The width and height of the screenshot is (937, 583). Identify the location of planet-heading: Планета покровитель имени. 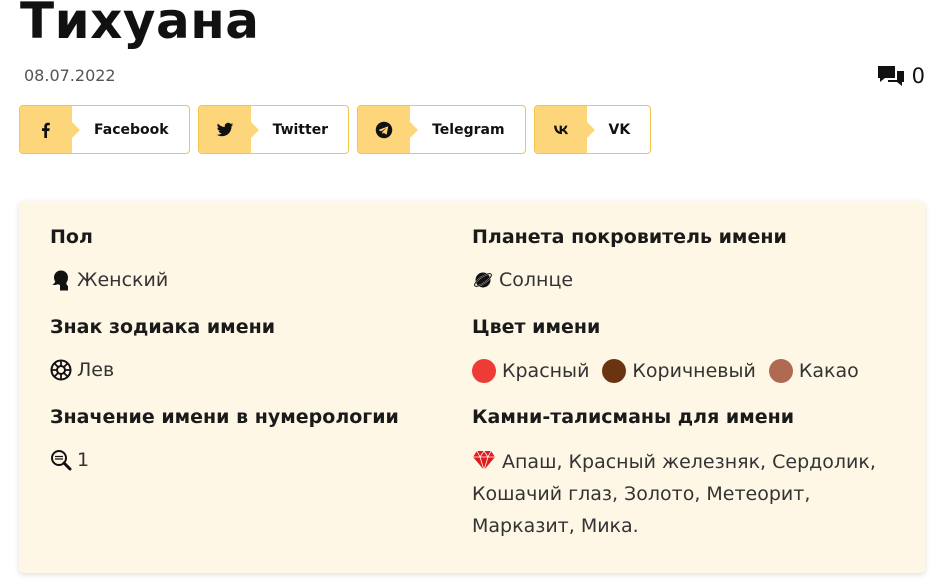
(629, 237).